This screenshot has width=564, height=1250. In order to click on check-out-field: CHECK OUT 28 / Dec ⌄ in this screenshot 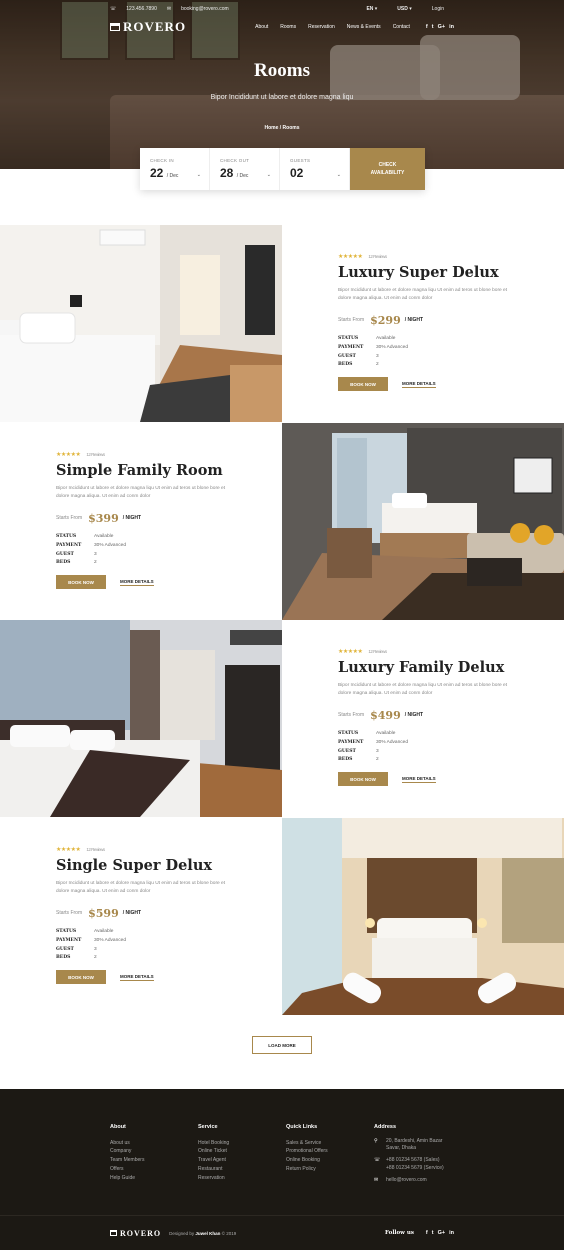, I will do `click(245, 169)`.